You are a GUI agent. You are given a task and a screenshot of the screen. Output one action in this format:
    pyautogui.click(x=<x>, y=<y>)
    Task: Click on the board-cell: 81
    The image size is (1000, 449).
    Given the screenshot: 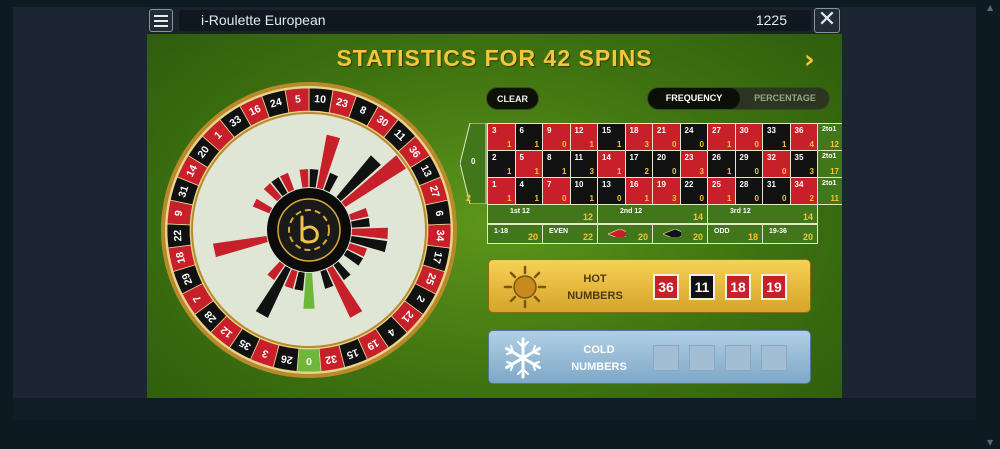 What is the action you would take?
    pyautogui.click(x=556, y=164)
    